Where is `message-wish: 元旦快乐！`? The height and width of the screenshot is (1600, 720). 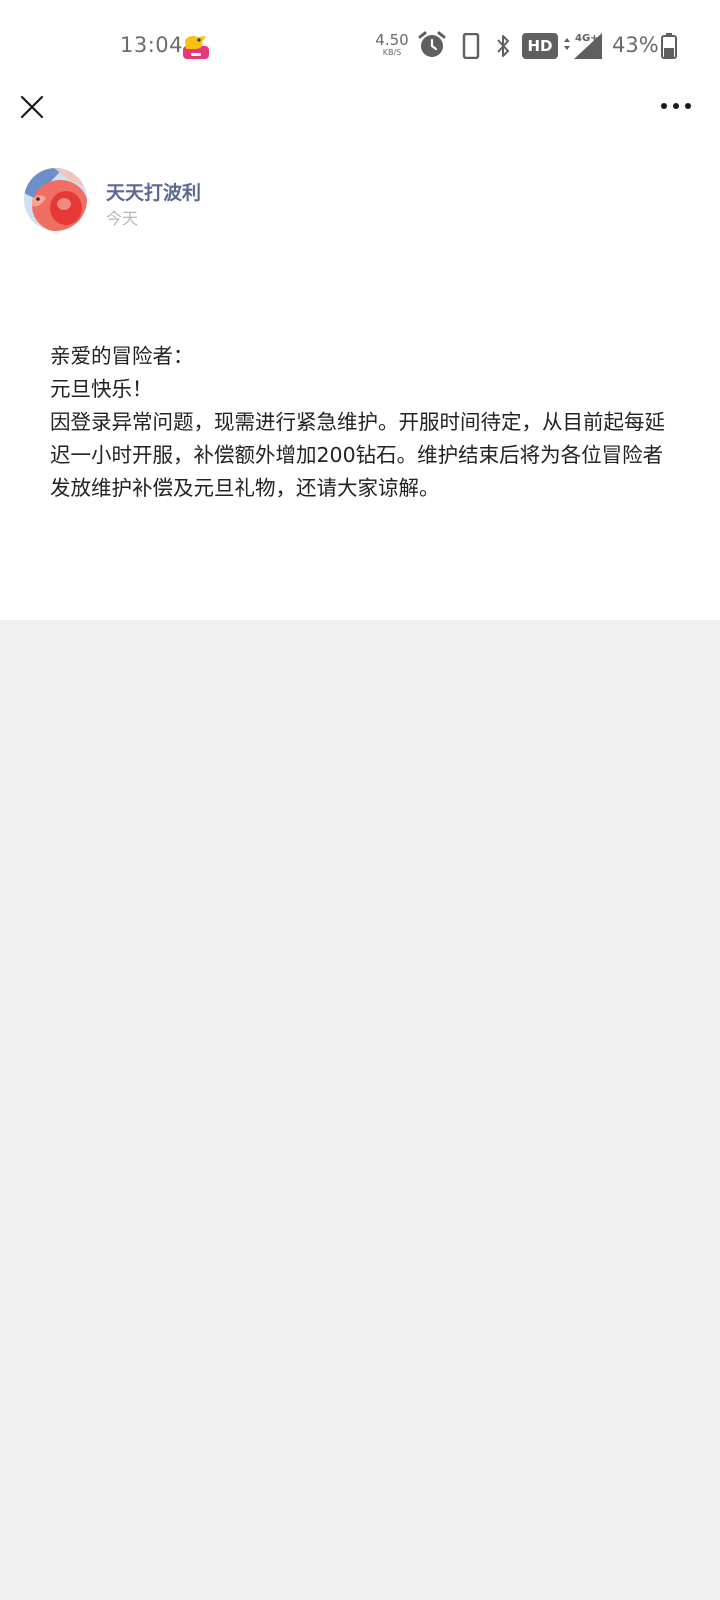 message-wish: 元旦快乐！ is located at coordinates (101, 389).